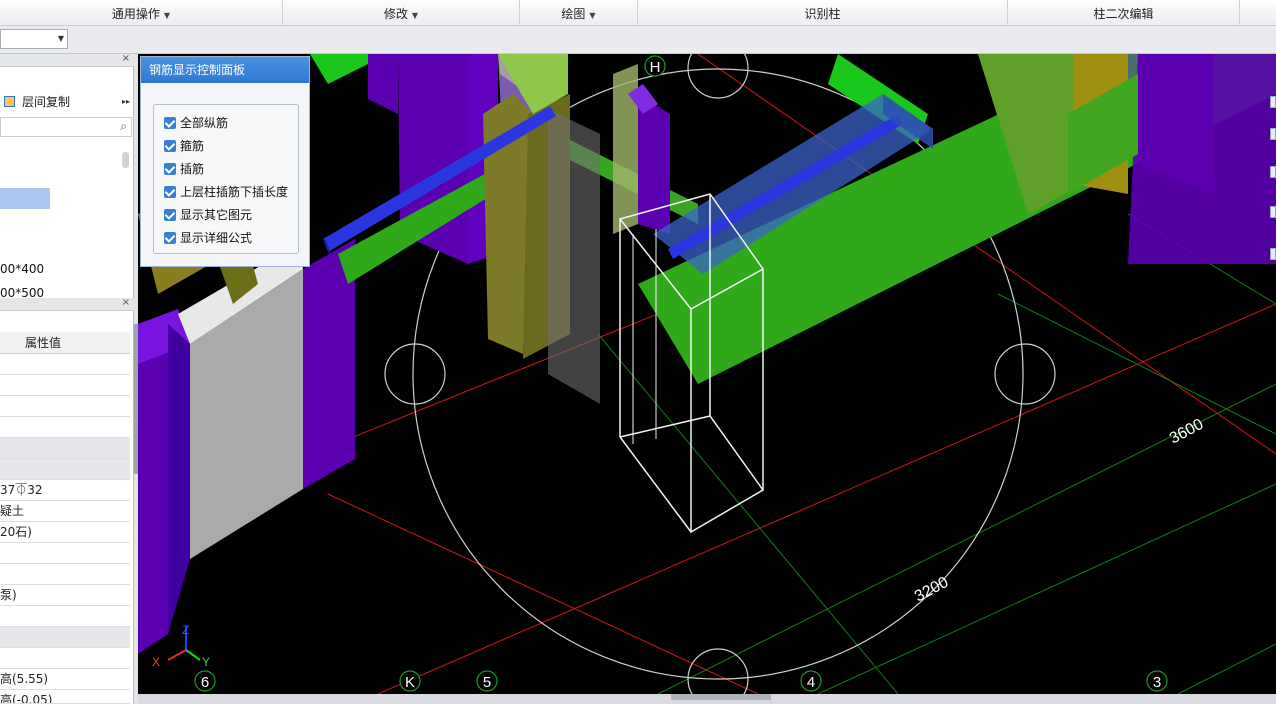 This screenshot has height=704, width=1276. What do you see at coordinates (234, 192) in the screenshot?
I see `option-label: 上层柱插筋下插长度` at bounding box center [234, 192].